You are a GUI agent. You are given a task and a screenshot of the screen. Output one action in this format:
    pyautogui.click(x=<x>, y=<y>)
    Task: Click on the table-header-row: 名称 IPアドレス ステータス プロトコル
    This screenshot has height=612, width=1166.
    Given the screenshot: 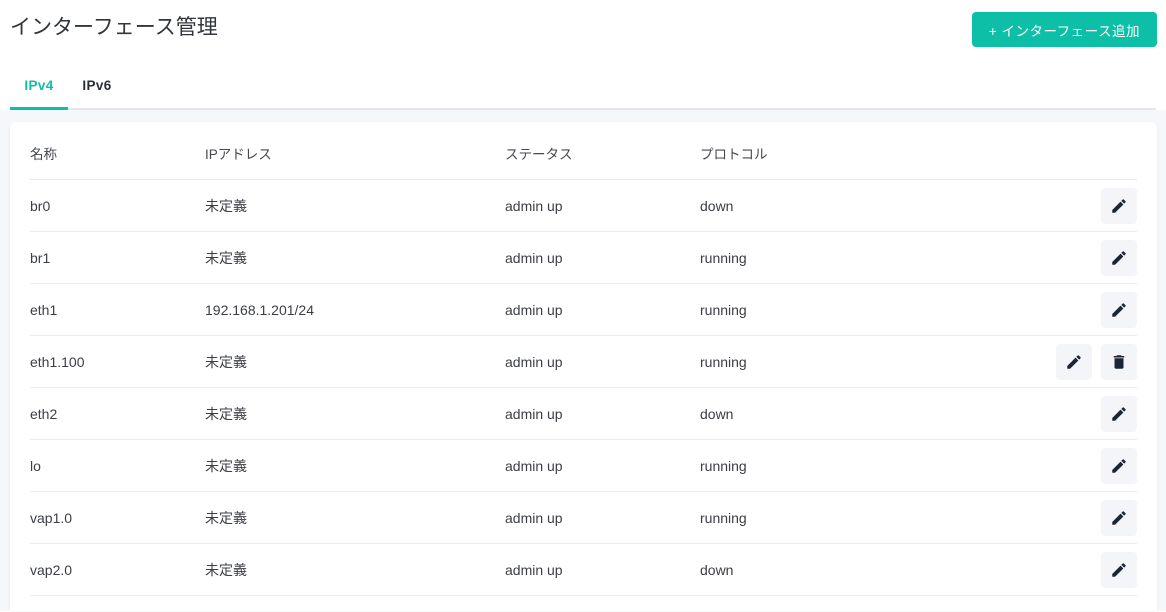 What is the action you would take?
    pyautogui.click(x=583, y=151)
    